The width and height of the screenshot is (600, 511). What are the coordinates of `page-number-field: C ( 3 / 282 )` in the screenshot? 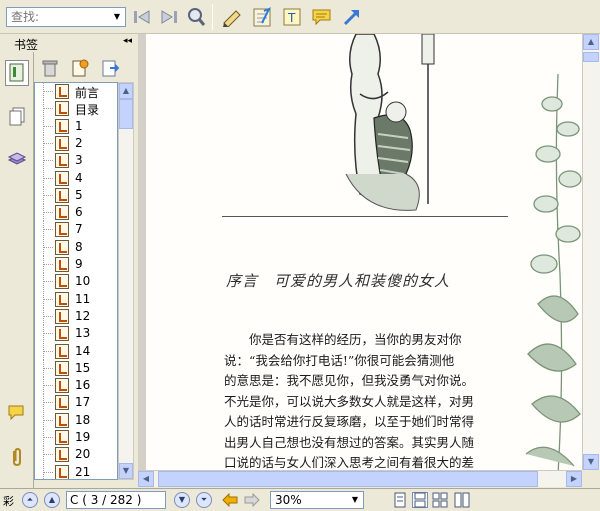 It's located at (116, 500).